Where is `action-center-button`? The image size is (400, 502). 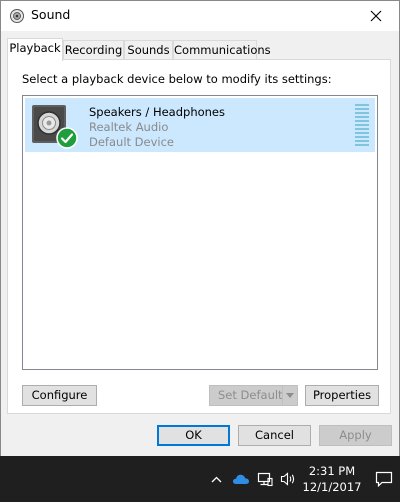 action-center-button is located at coordinates (384, 479).